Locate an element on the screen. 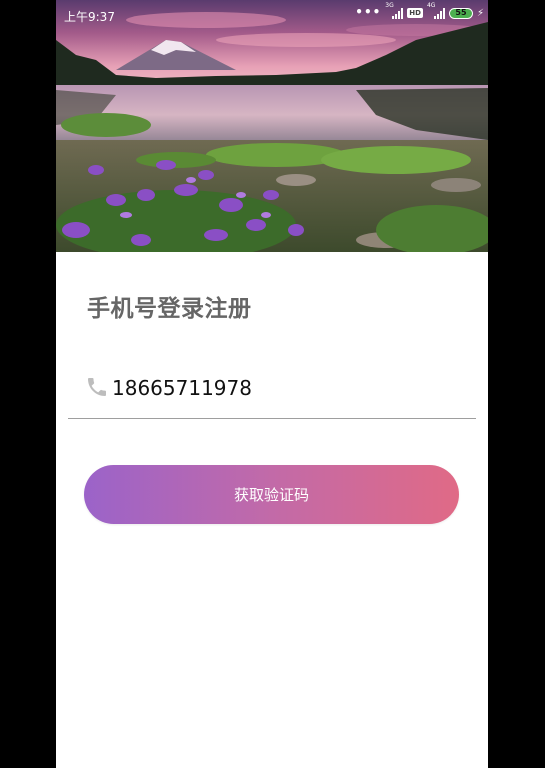 Image resolution: width=545 pixels, height=768 pixels. more-dots-icon: ••• is located at coordinates (368, 11).